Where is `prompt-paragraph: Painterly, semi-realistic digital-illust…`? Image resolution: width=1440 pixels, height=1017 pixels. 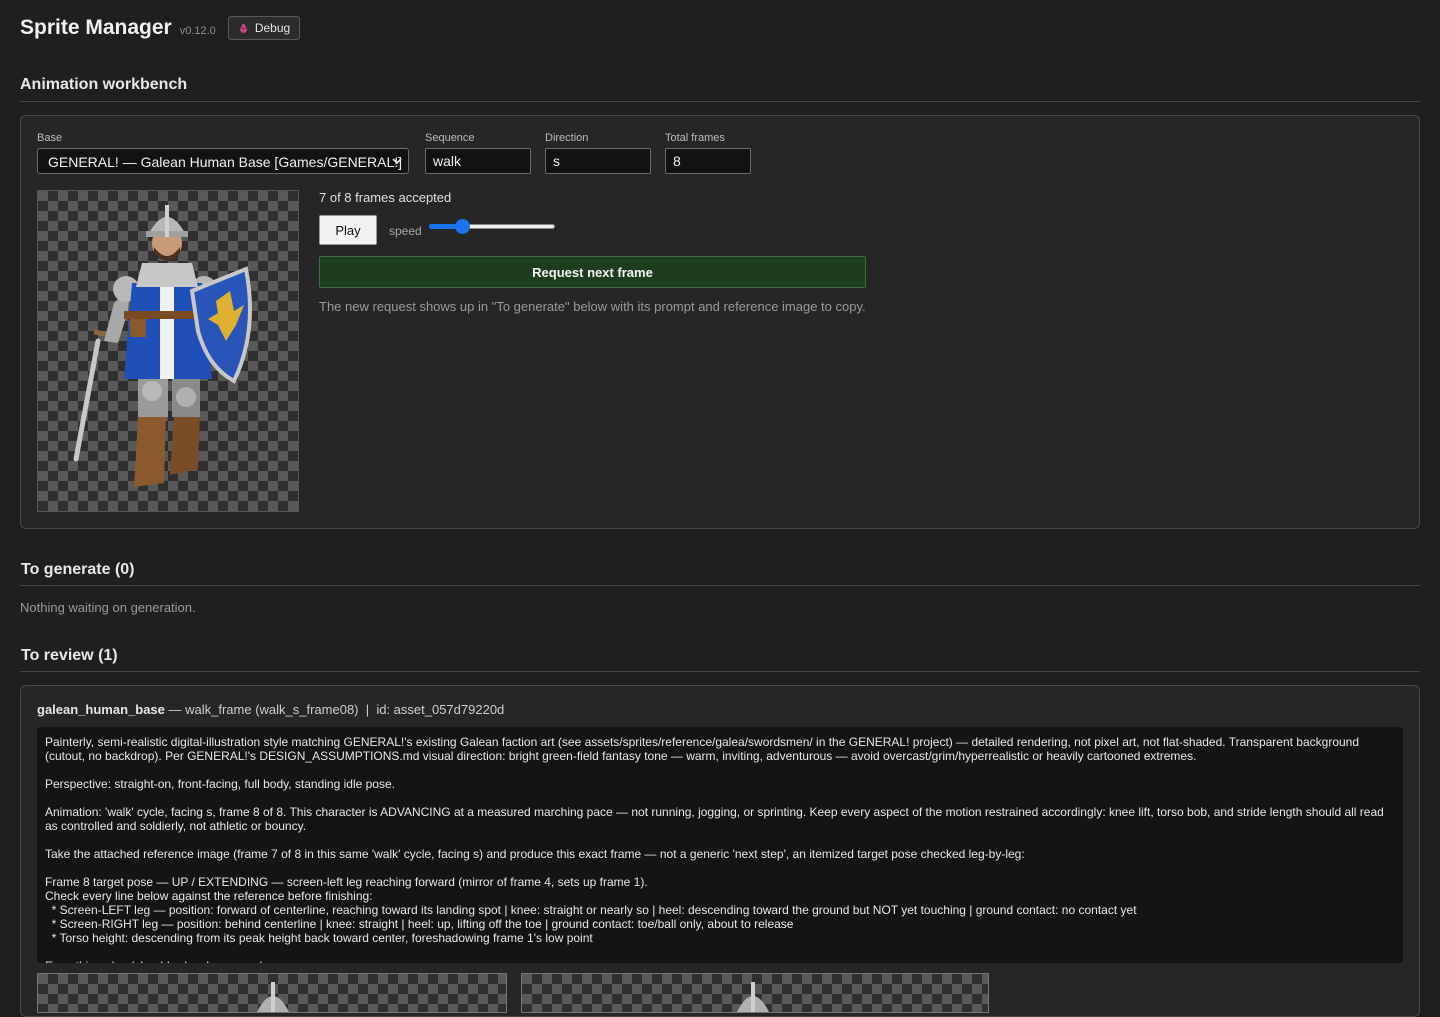
prompt-paragraph: Painterly, semi-realistic digital-illust… is located at coordinates (704, 749).